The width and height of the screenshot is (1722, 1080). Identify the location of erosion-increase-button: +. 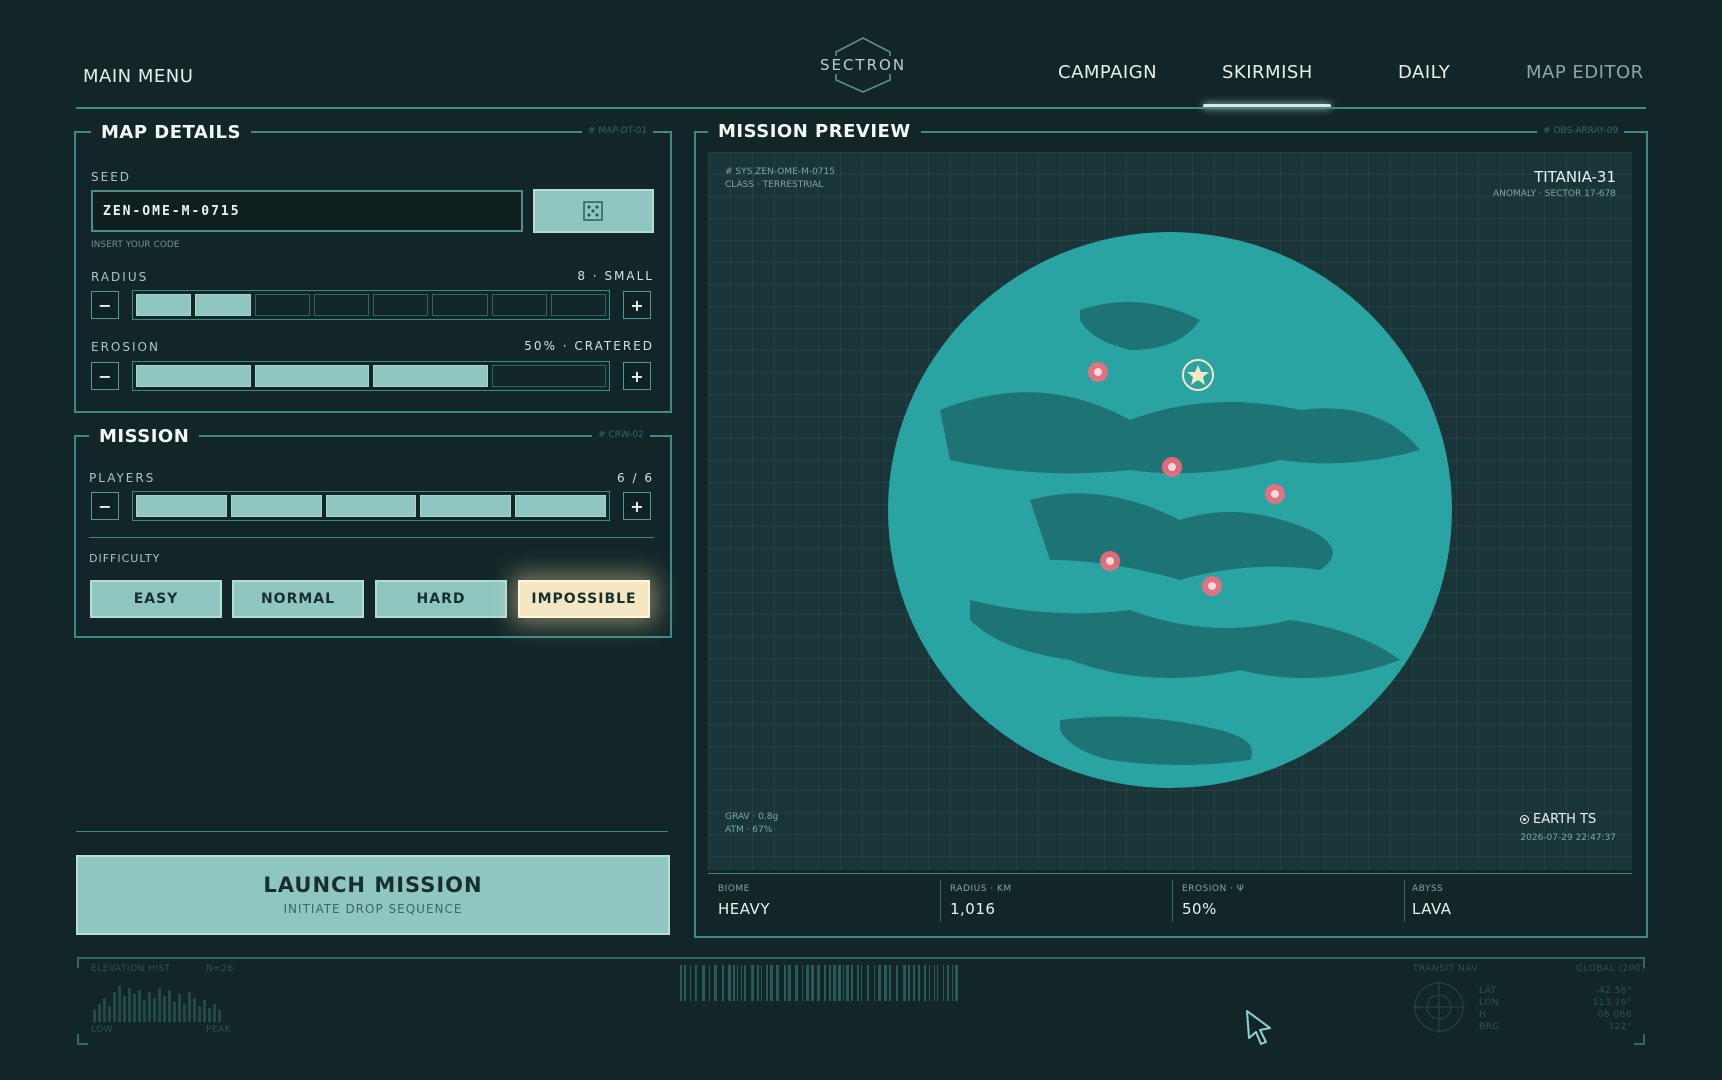
(637, 376).